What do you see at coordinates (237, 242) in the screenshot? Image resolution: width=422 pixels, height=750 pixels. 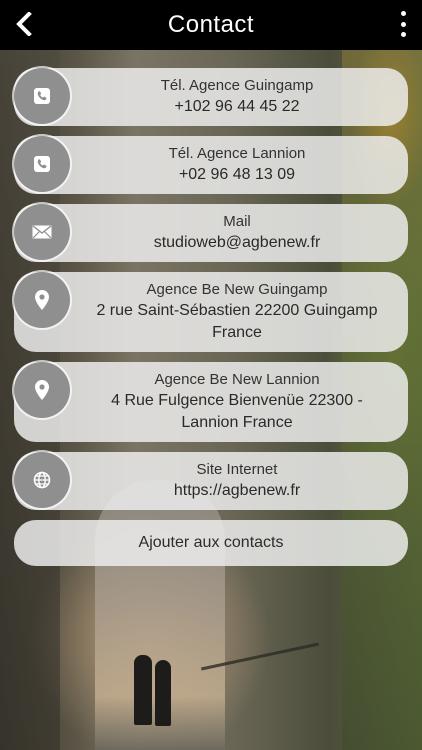 I see `contact-value: studioweb@agbenew.fr` at bounding box center [237, 242].